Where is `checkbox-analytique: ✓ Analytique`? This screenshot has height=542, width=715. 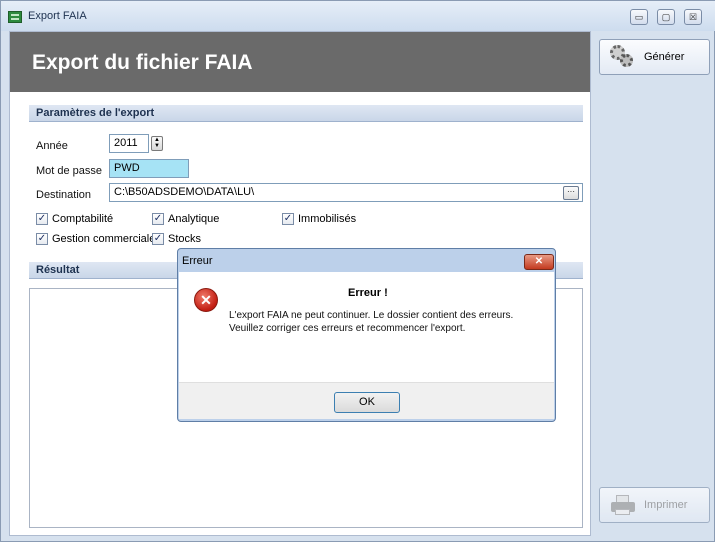
checkbox-analytique: ✓ Analytique is located at coordinates (185, 219).